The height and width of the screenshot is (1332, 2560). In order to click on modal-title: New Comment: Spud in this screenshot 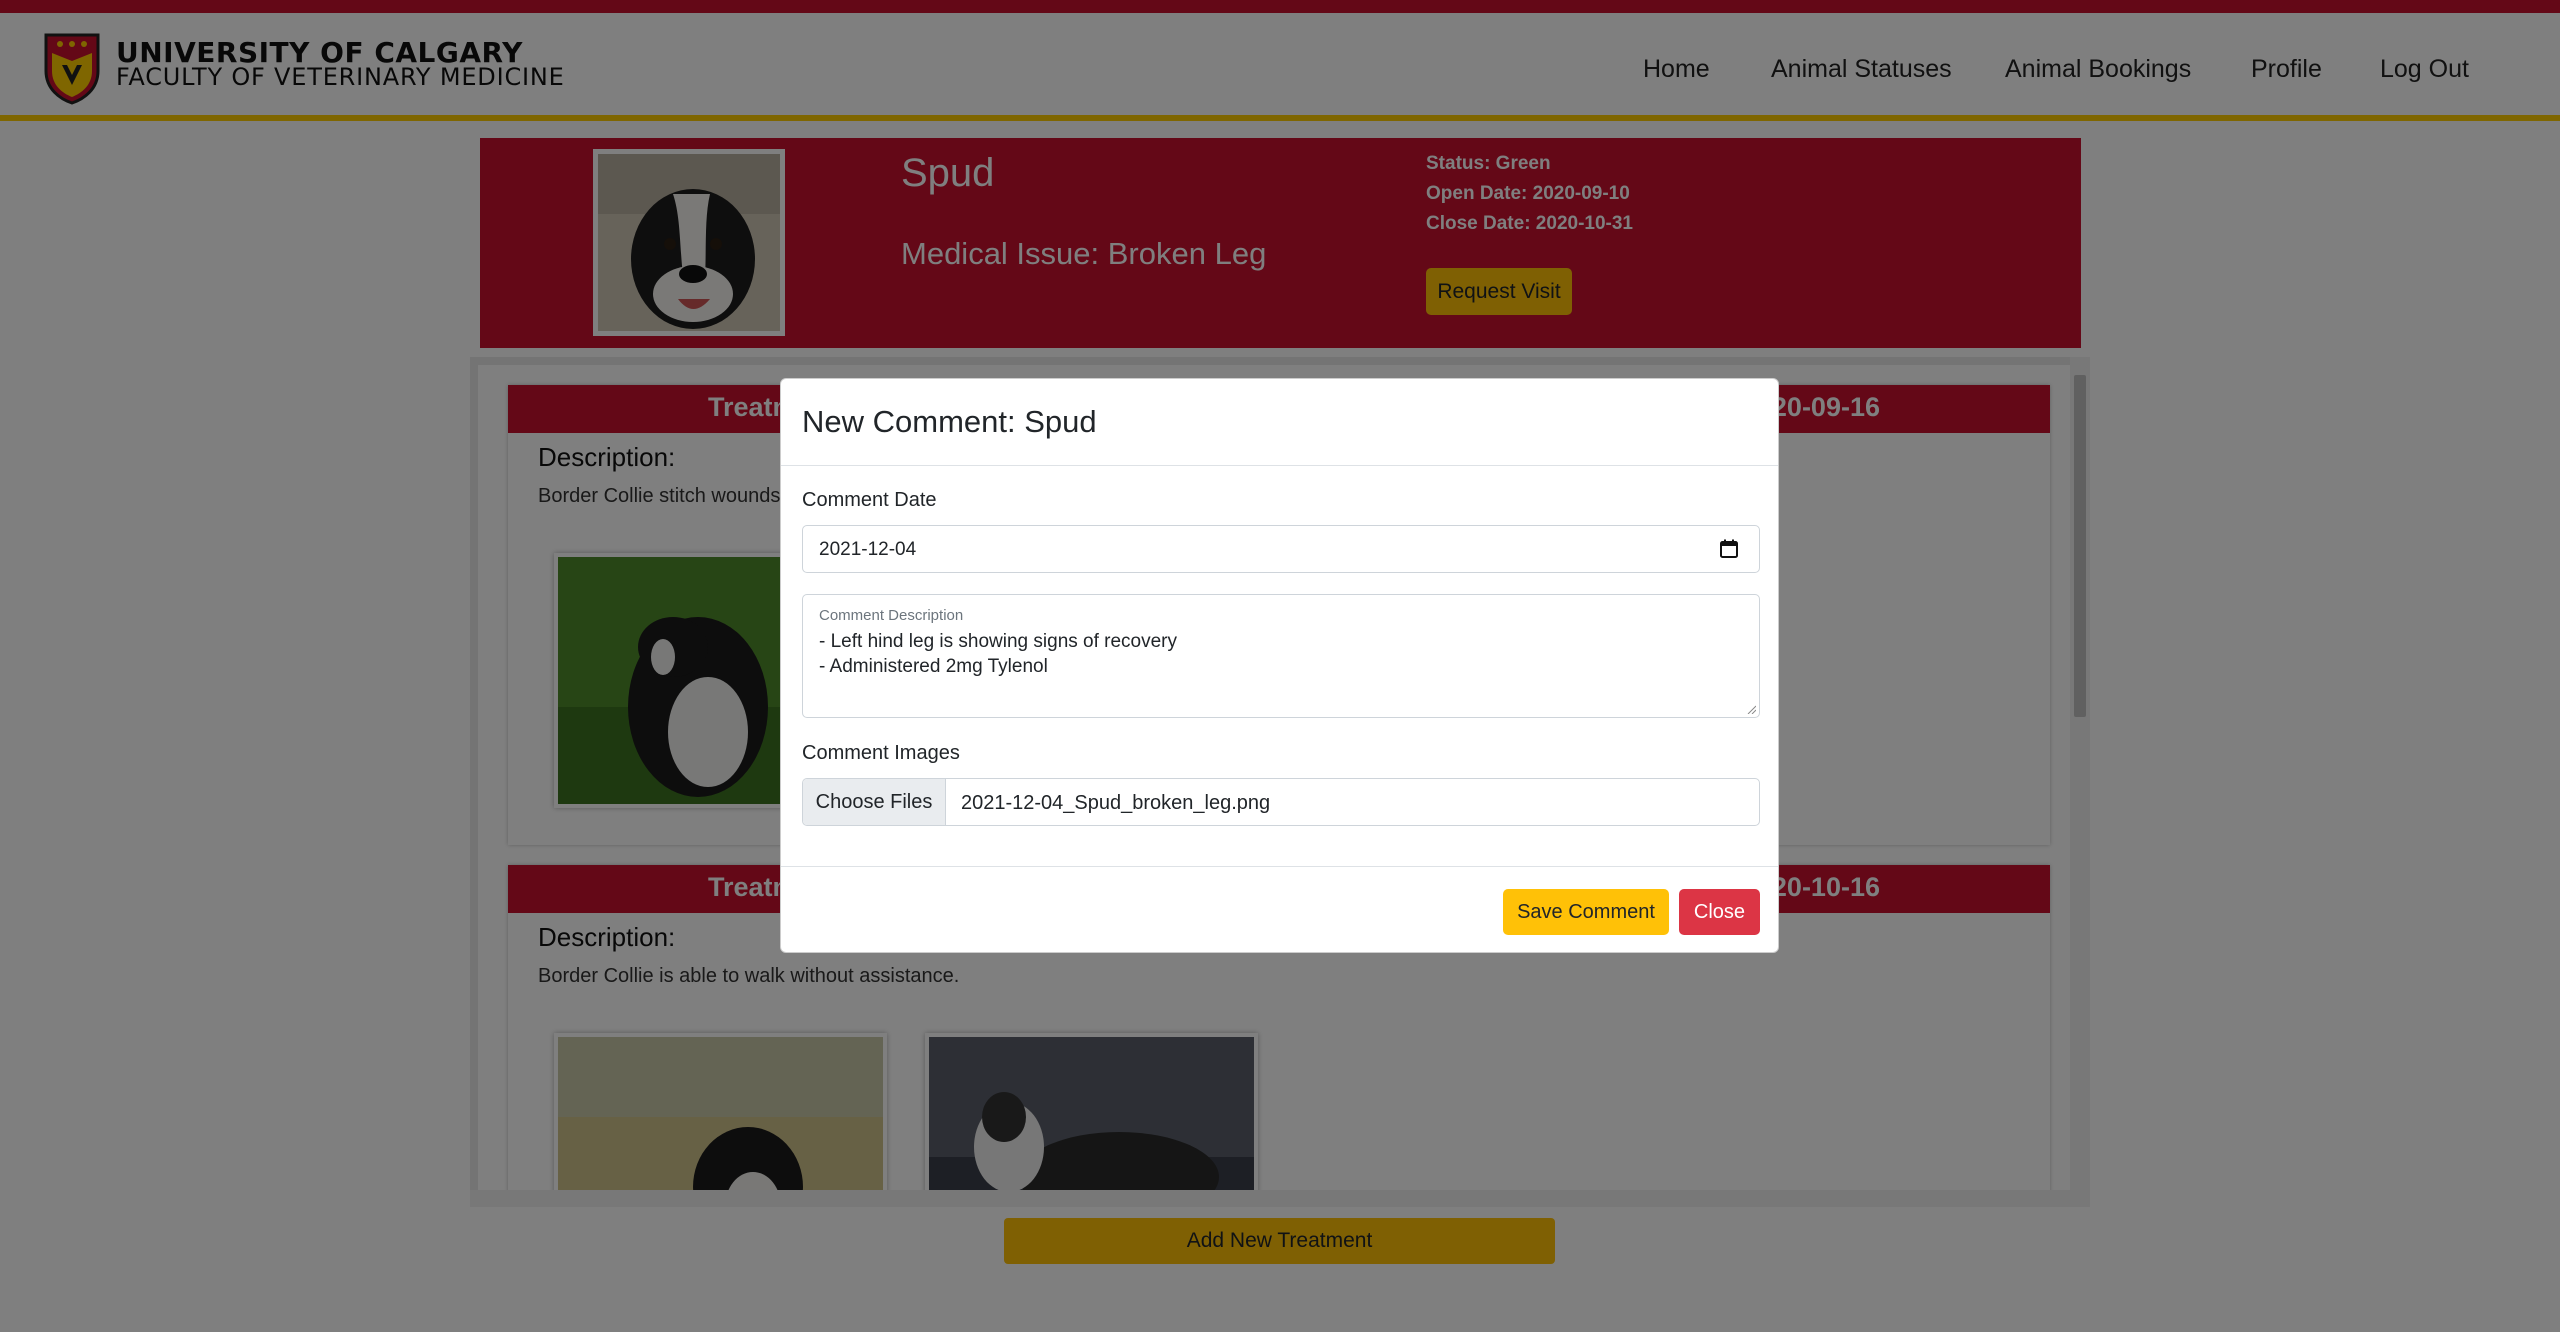, I will do `click(949, 421)`.